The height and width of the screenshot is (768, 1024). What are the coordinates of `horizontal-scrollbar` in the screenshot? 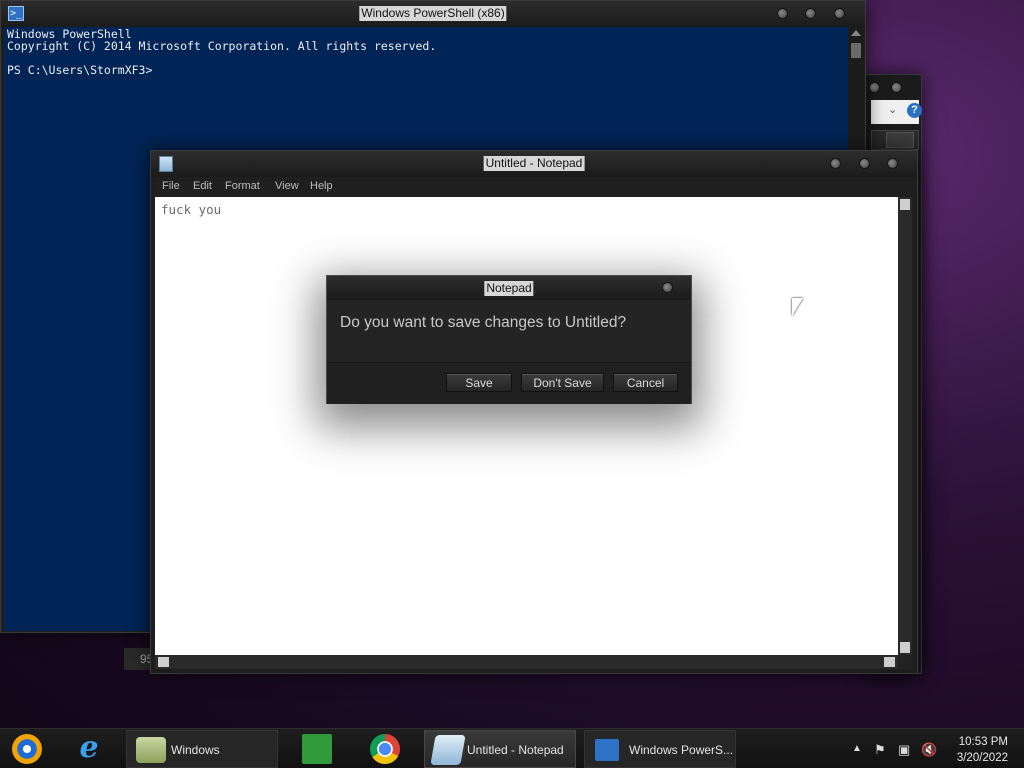 It's located at (526, 662).